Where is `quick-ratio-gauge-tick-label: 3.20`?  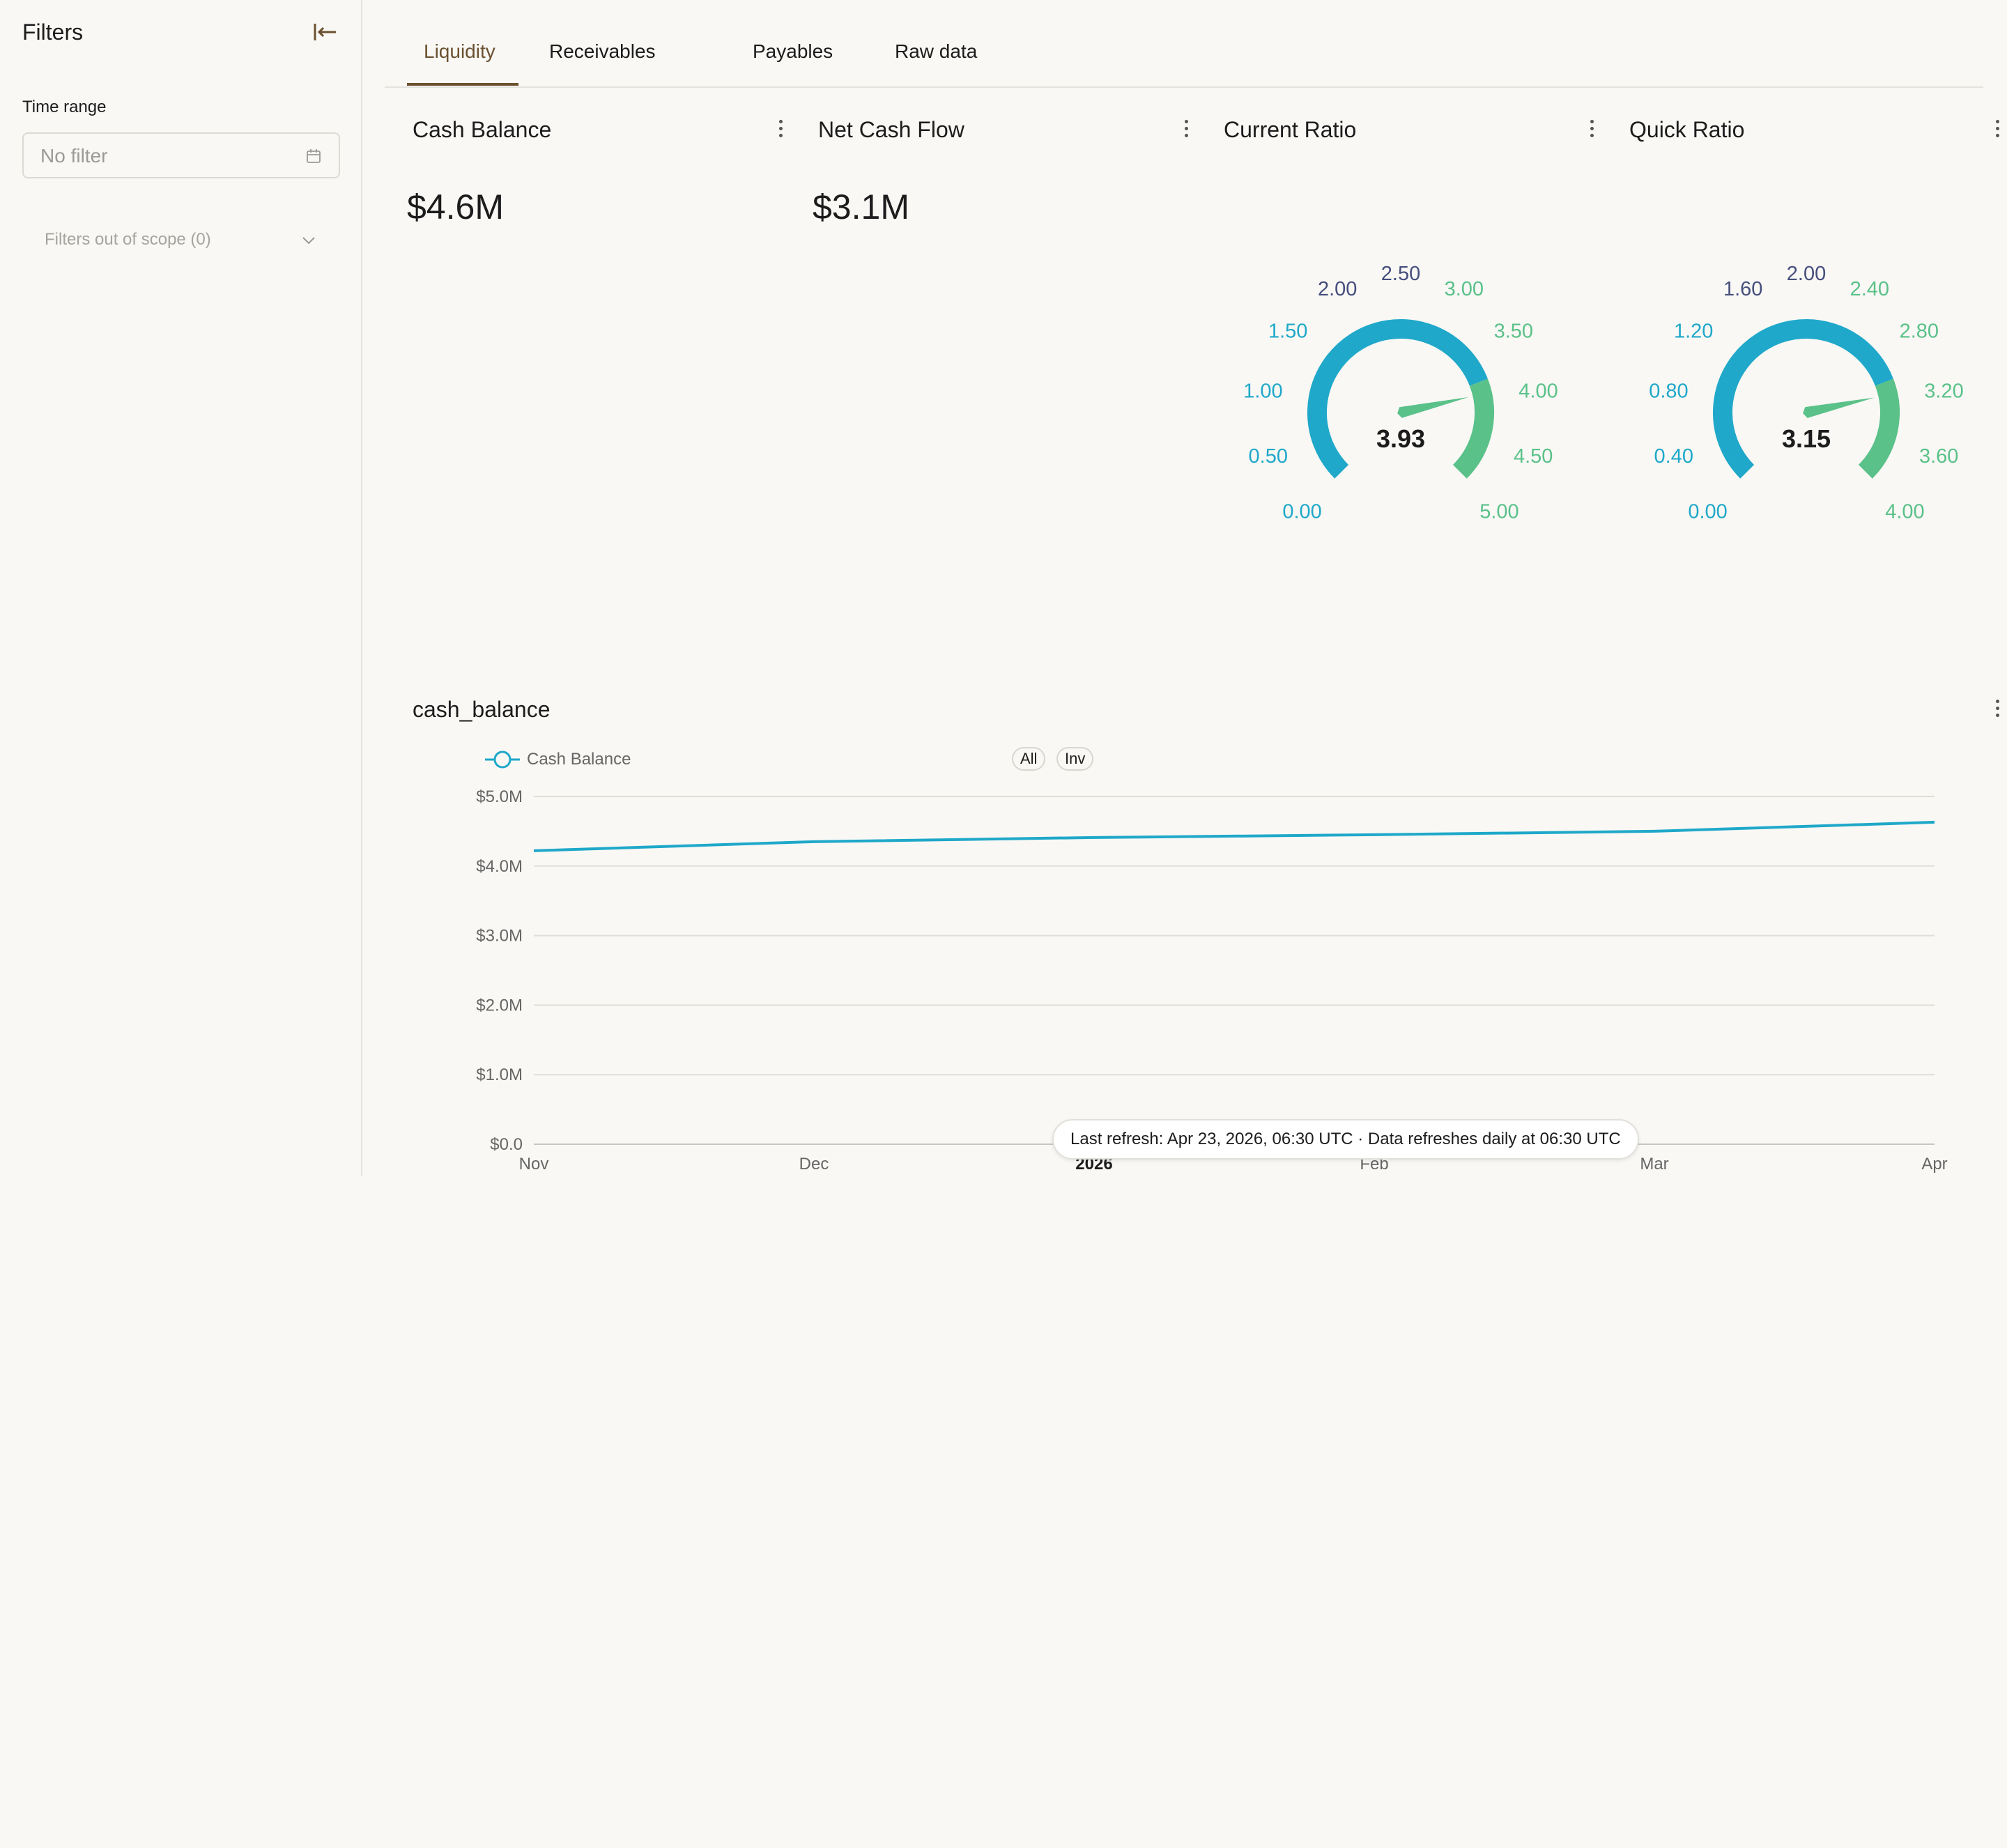
quick-ratio-gauge-tick-label: 3.20 is located at coordinates (1943, 392).